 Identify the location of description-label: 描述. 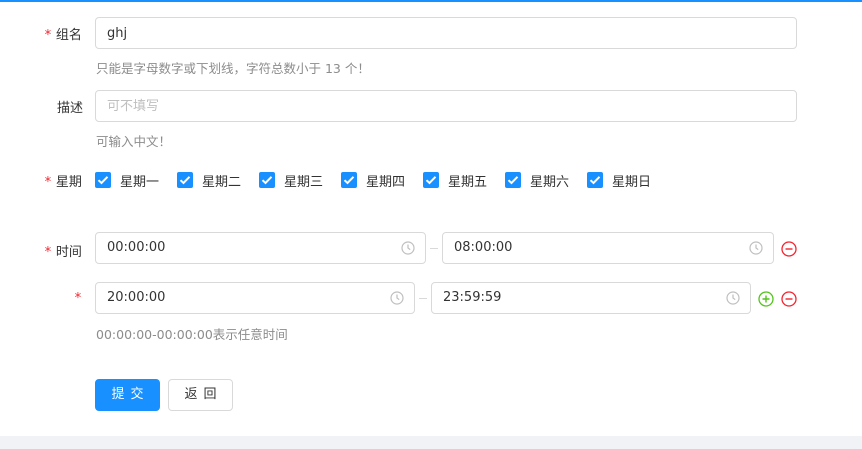
(70, 108).